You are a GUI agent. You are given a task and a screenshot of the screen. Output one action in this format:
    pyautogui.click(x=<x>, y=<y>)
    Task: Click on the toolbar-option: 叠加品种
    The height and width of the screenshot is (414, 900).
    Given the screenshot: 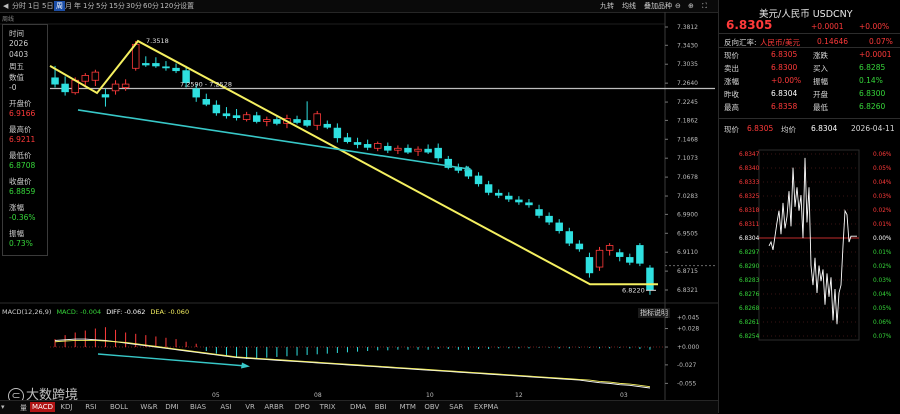 What is the action you would take?
    pyautogui.click(x=658, y=6)
    